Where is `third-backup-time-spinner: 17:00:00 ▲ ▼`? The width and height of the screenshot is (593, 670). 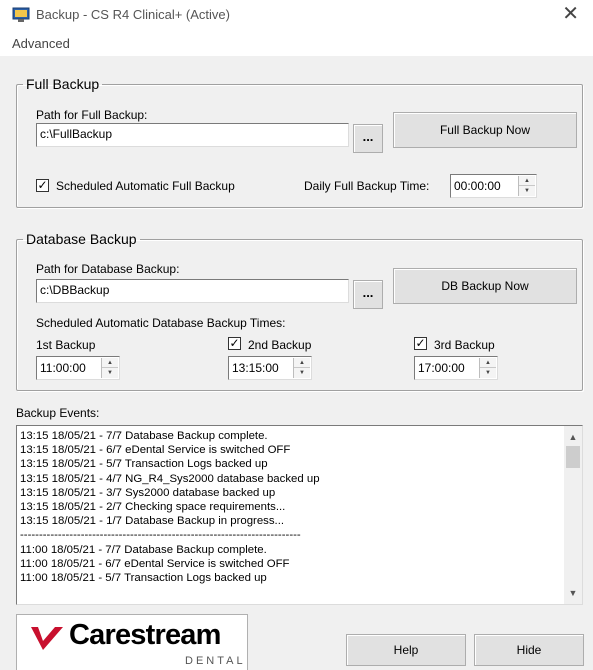
third-backup-time-spinner: 17:00:00 ▲ ▼ is located at coordinates (456, 368).